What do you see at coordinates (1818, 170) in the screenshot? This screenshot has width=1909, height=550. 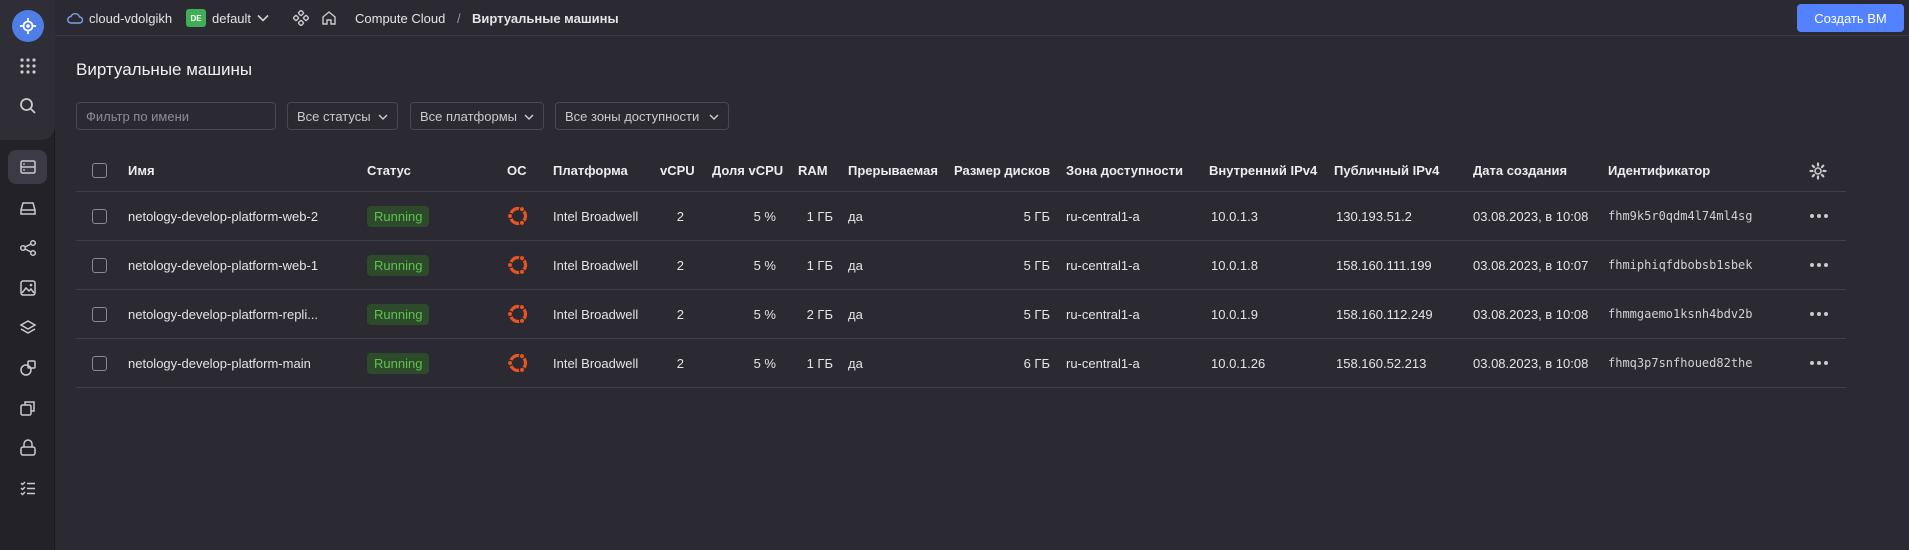 I see `table-settings-icon` at bounding box center [1818, 170].